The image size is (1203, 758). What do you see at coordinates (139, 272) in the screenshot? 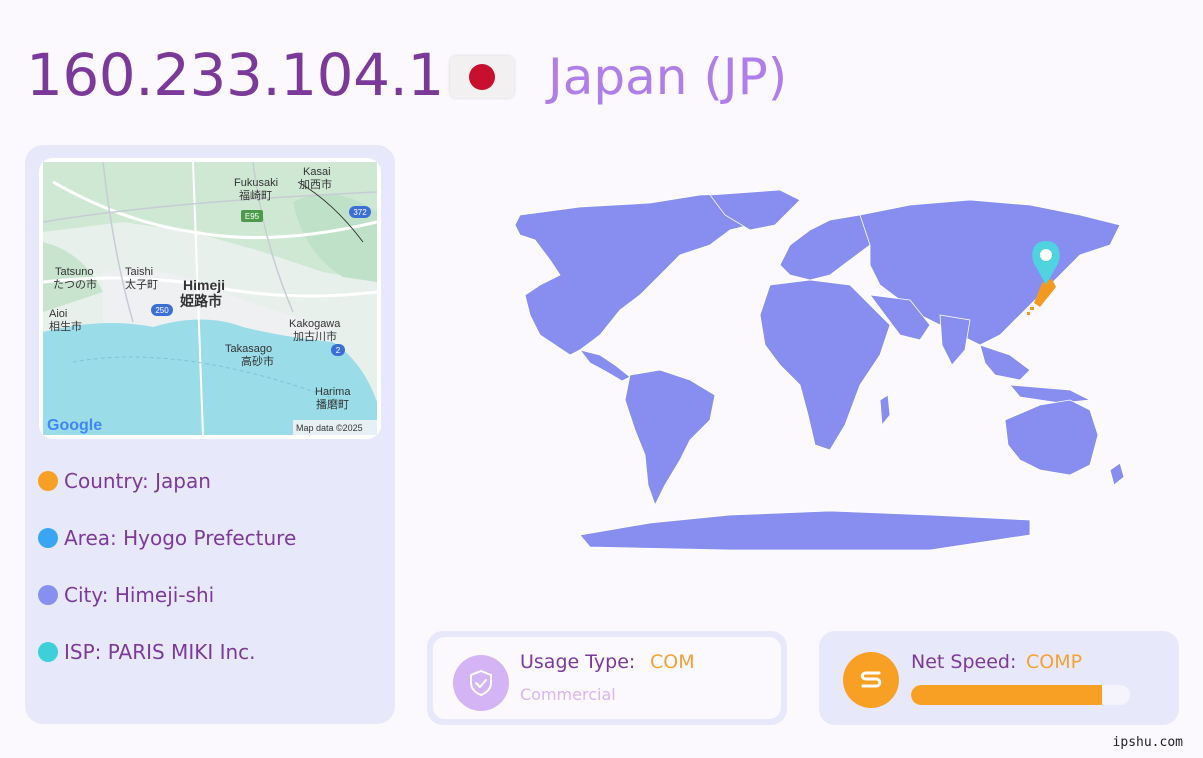
I see `map-label-taishi: Taishi` at bounding box center [139, 272].